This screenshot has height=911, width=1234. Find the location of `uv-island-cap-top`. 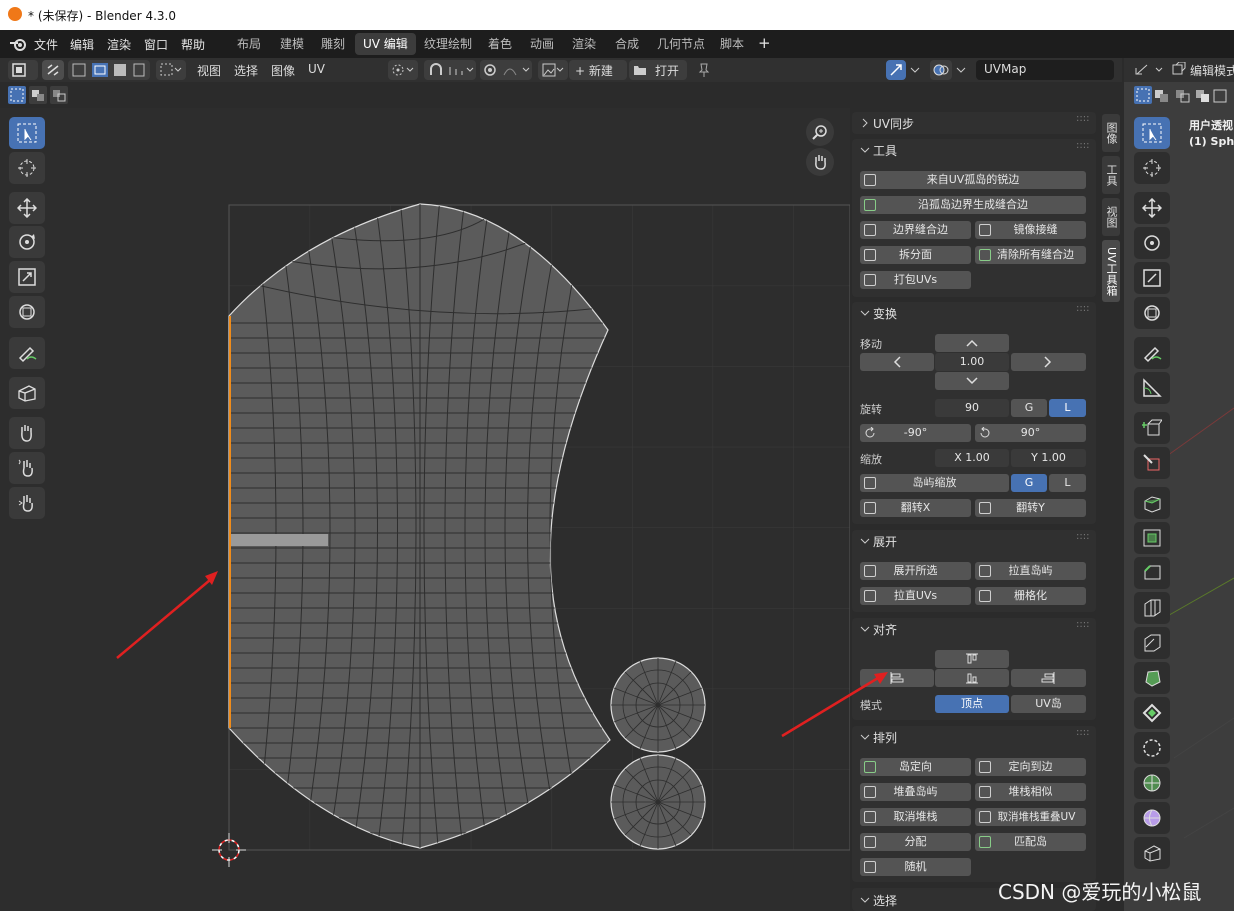

uv-island-cap-top is located at coordinates (658, 705).